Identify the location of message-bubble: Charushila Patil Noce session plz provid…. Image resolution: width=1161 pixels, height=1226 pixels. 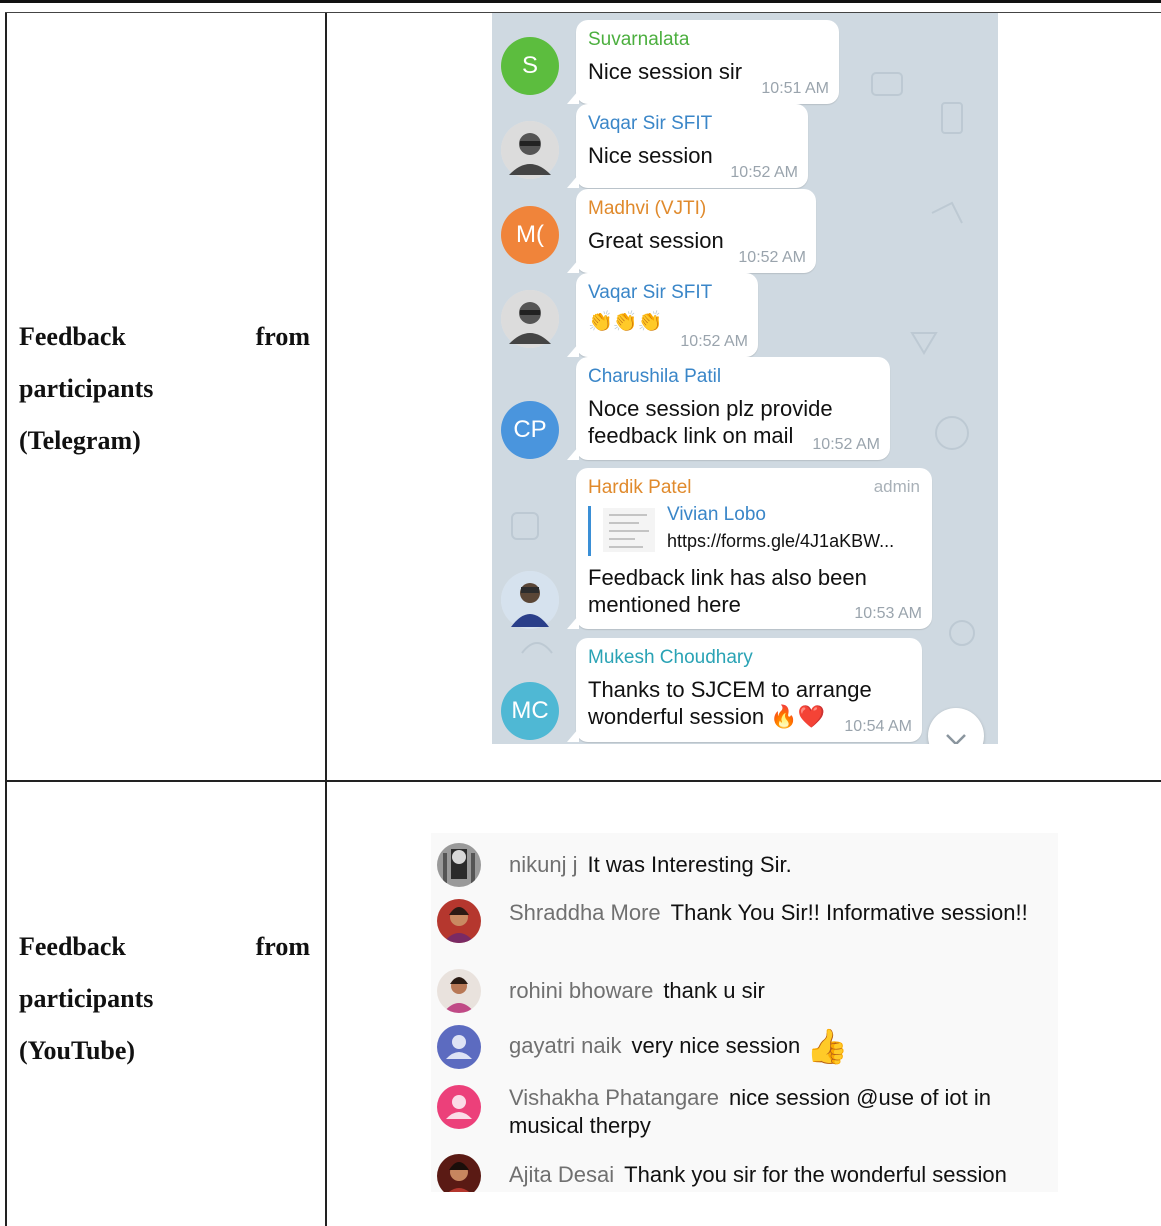
(728, 408).